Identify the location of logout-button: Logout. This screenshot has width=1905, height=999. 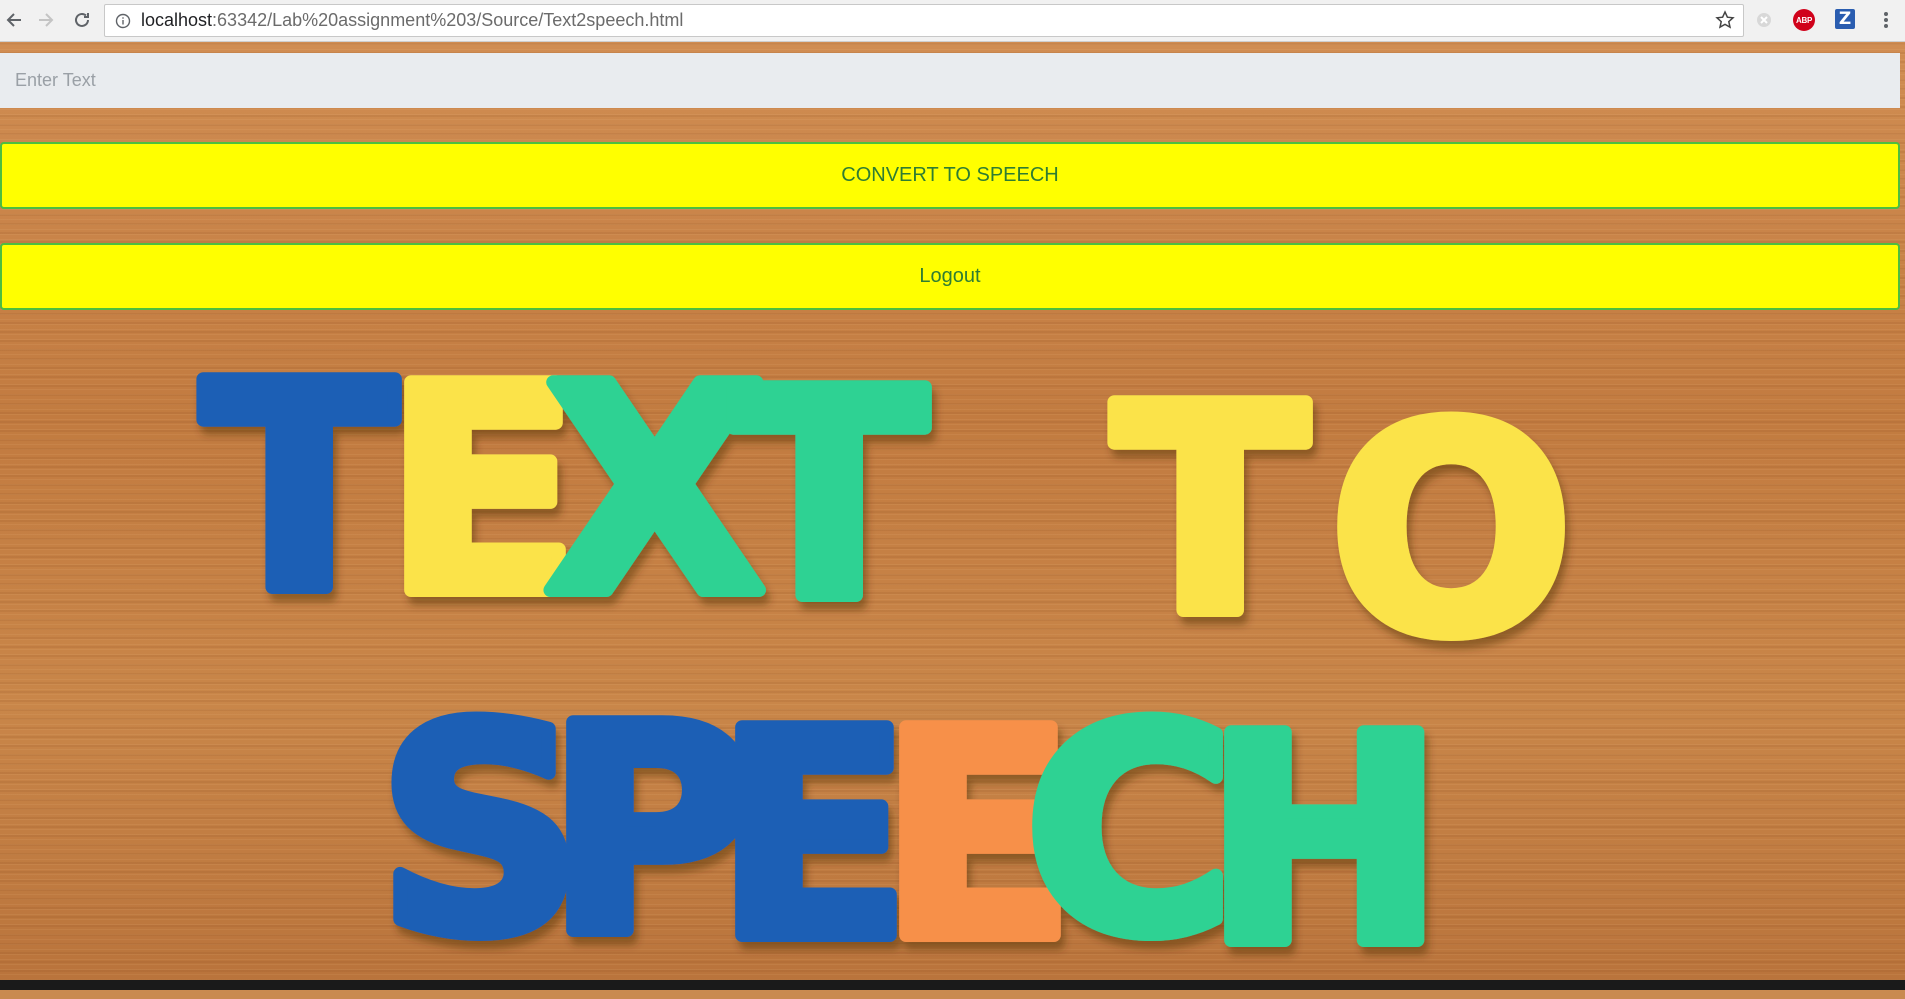
(950, 276).